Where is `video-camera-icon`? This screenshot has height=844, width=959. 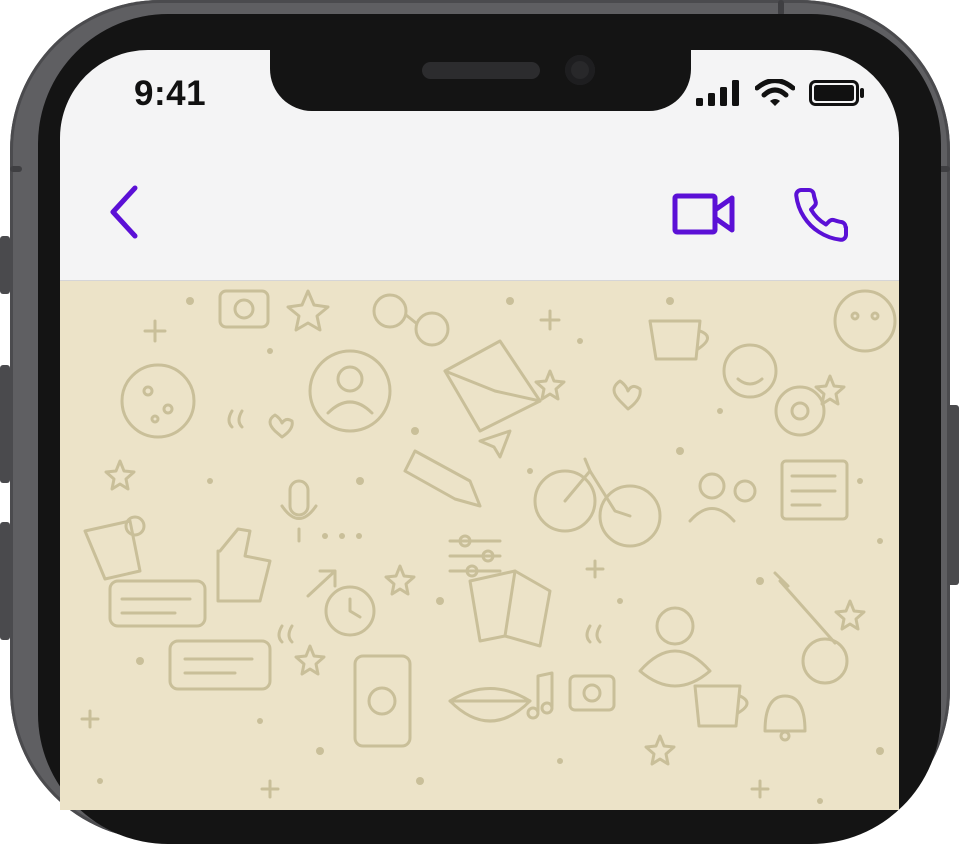
video-camera-icon is located at coordinates (703, 214).